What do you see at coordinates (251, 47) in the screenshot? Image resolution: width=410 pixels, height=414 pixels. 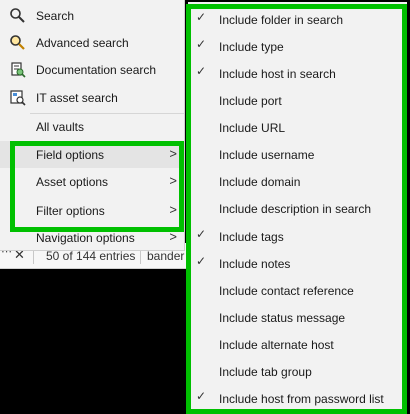 I see `menu-item-label: Include type` at bounding box center [251, 47].